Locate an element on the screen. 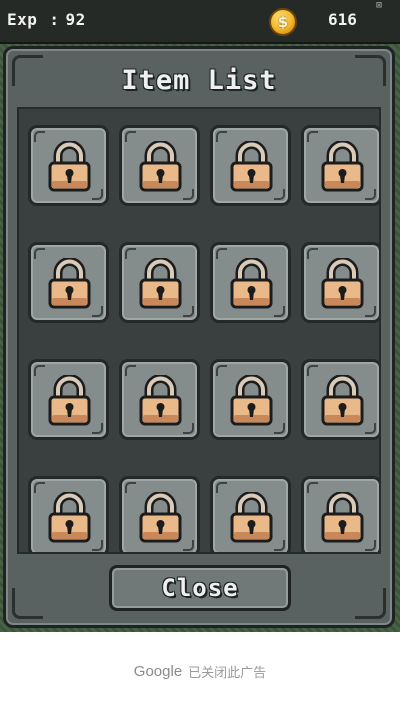 The width and height of the screenshot is (400, 710). hud-bar: Exp:92 $ 616 ⊠ is located at coordinates (200, 22).